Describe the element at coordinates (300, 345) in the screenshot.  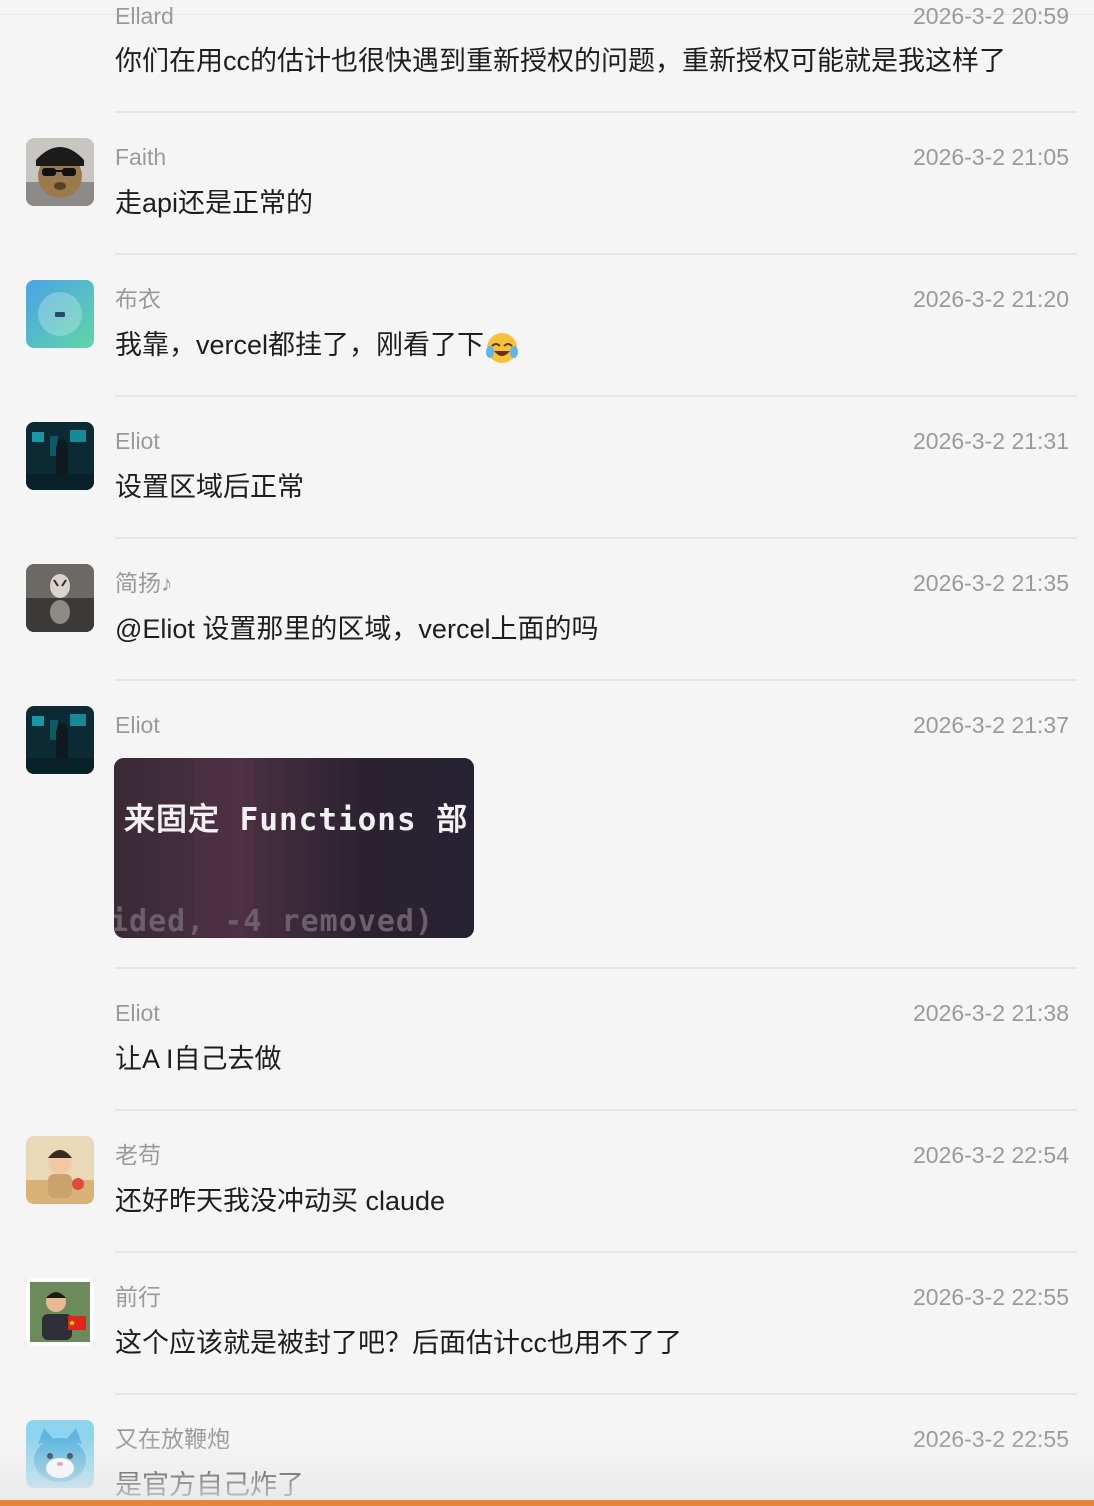
I see `message-text: 我靠，vercel都挂了，刚看了下` at that location.